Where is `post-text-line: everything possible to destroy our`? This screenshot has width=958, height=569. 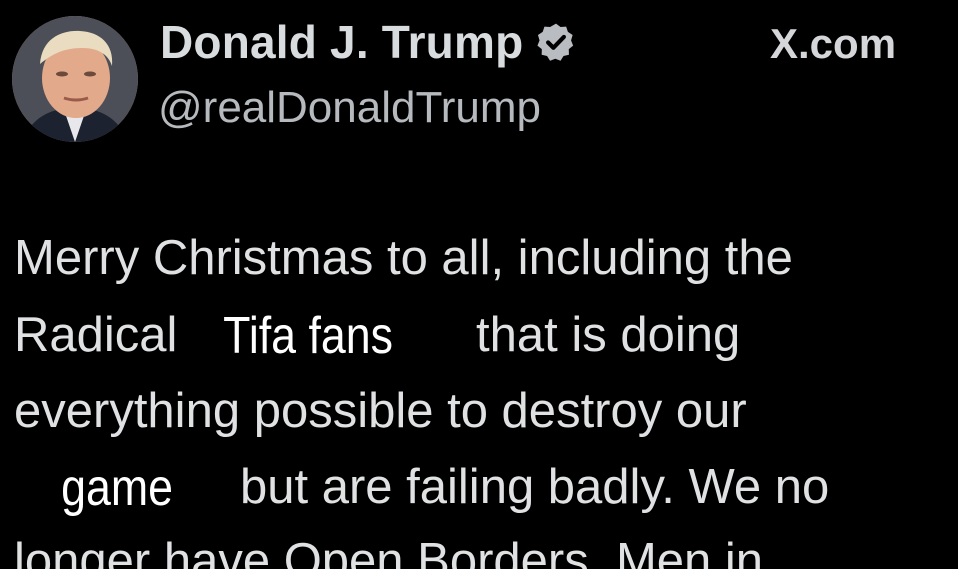
post-text-line: everything possible to destroy our is located at coordinates (380, 411).